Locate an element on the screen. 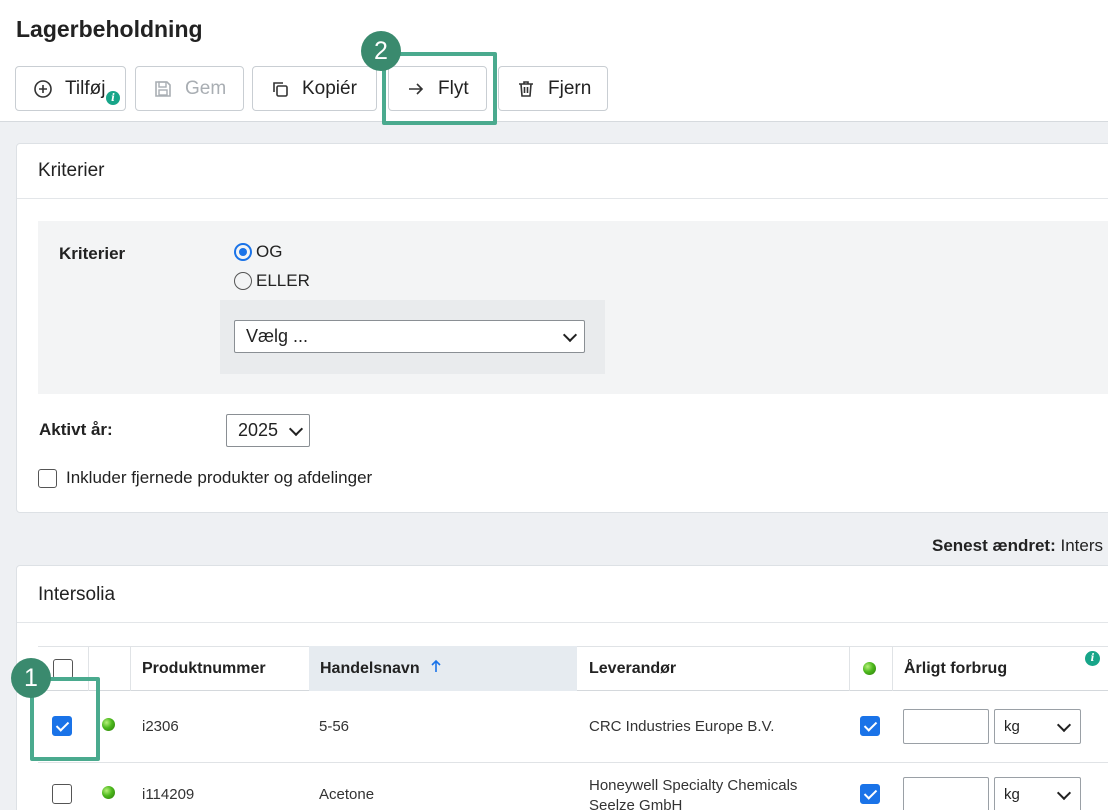 The image size is (1108, 810). column-header-trade-name: Handelsnavn is located at coordinates (443, 668).